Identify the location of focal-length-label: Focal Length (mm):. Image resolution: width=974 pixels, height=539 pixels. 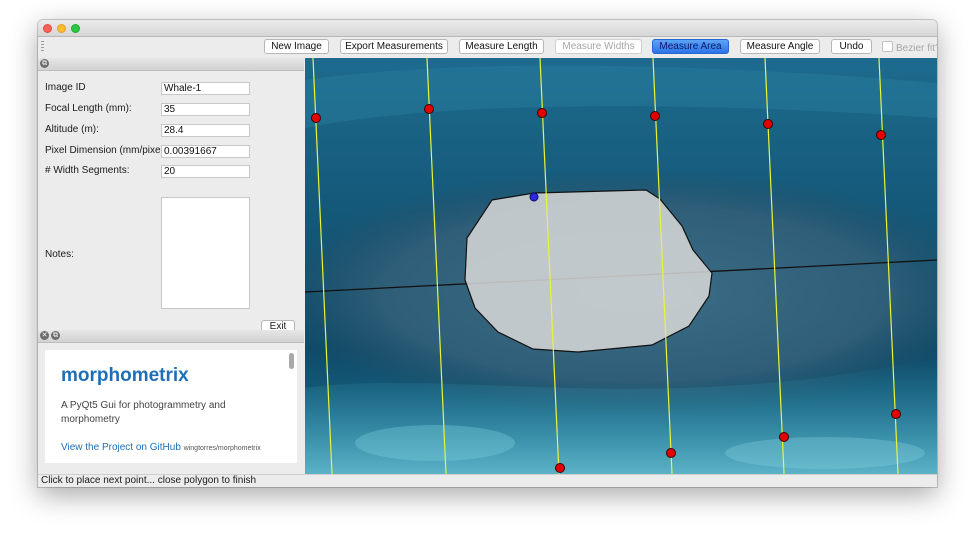
(88, 108).